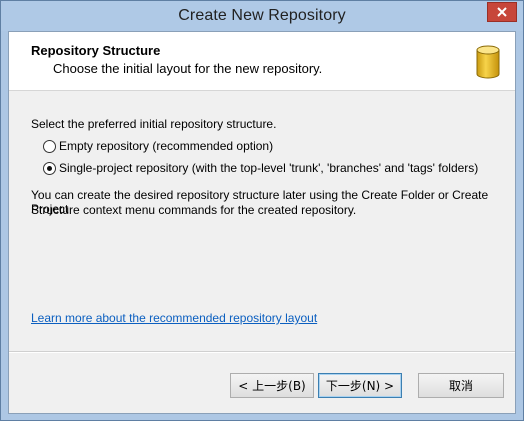 The image size is (524, 421). I want to click on cancel-button: 取消, so click(461, 385).